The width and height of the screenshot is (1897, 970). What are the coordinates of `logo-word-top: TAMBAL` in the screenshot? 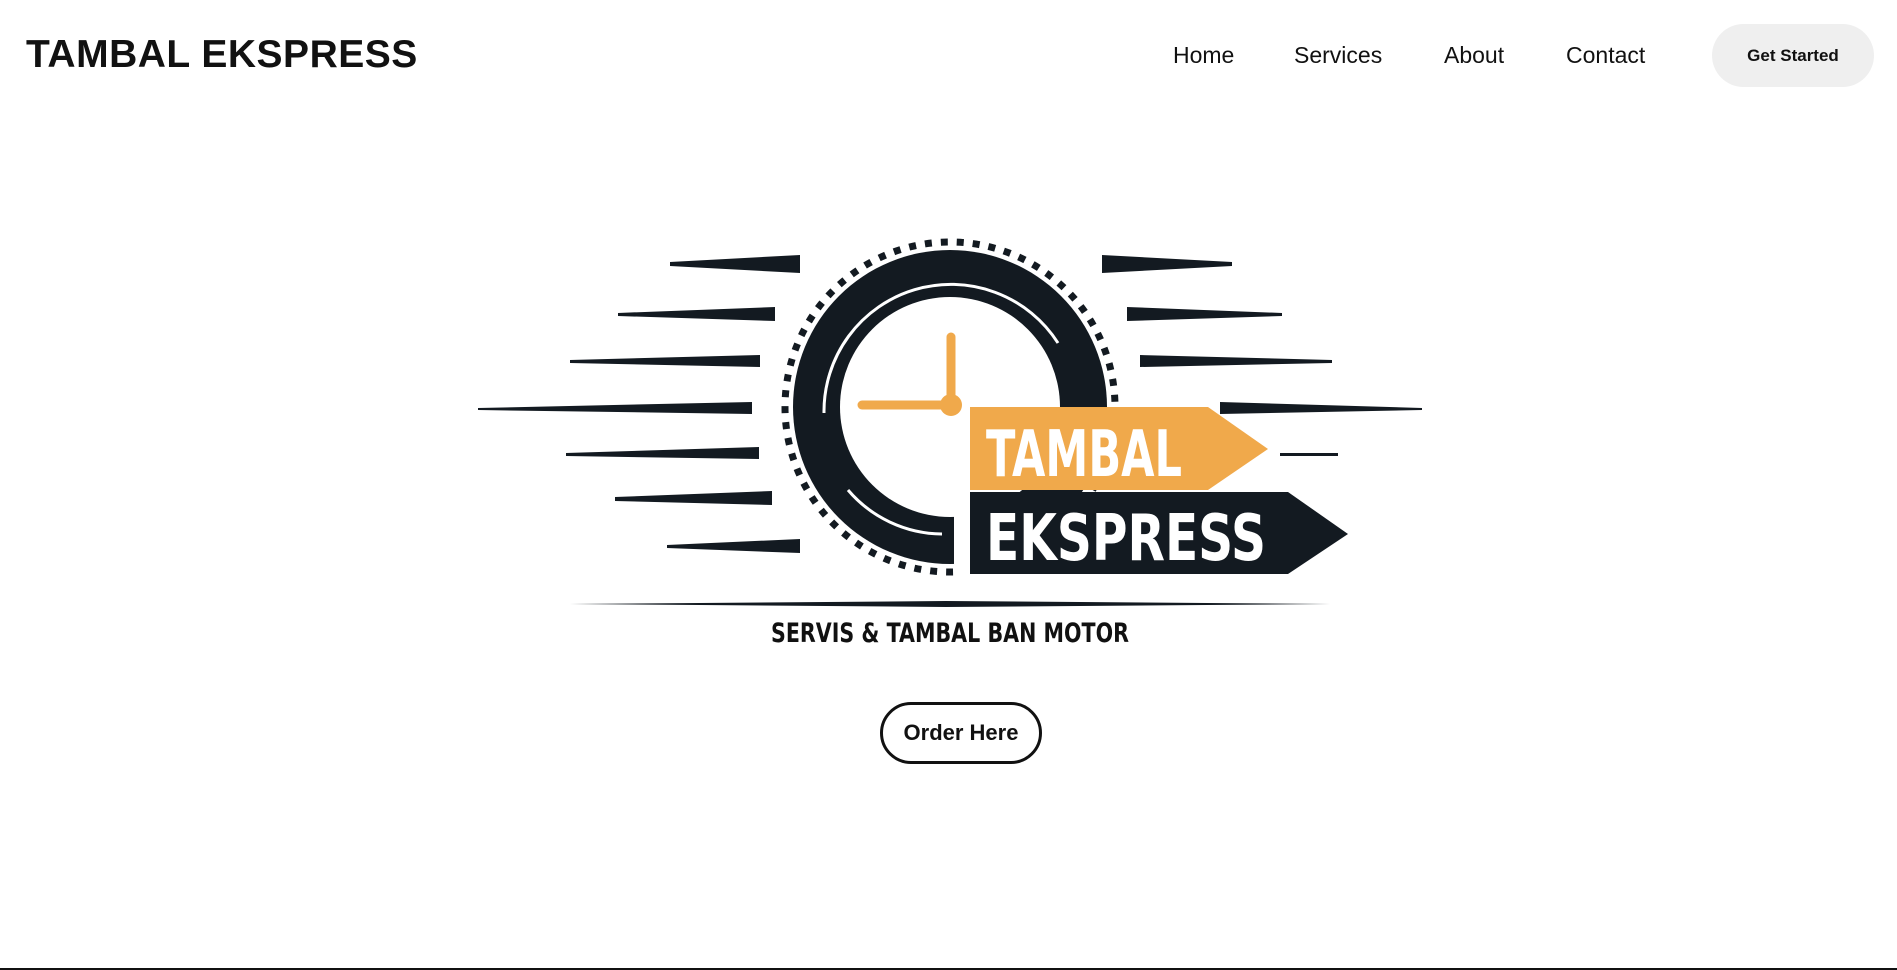 It's located at (1084, 455).